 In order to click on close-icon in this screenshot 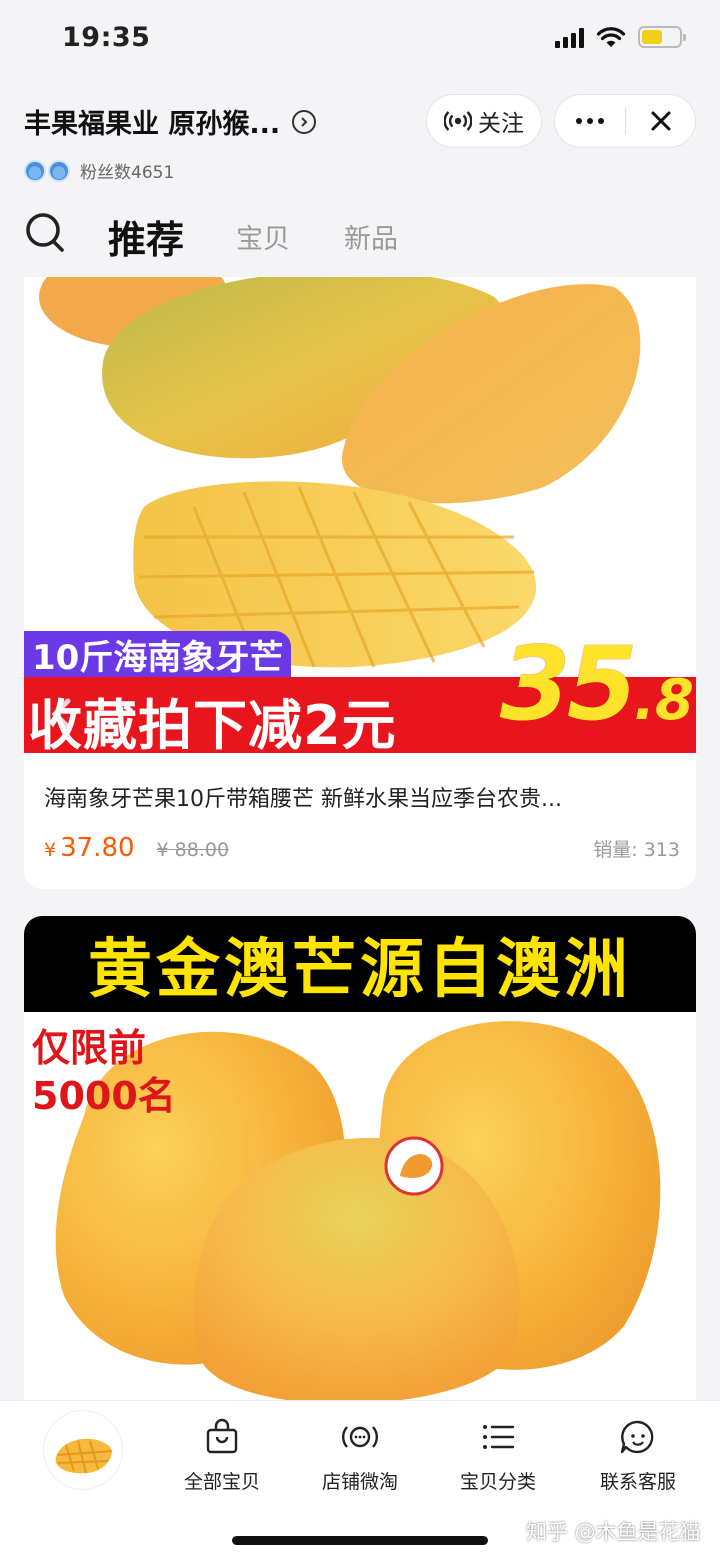, I will do `click(660, 121)`.